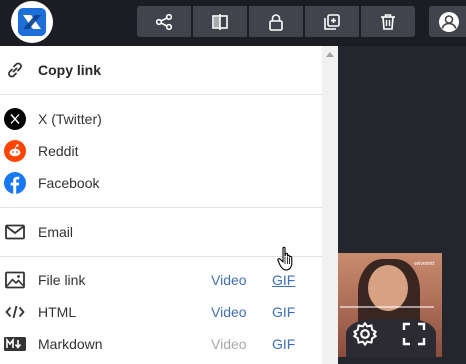  Describe the element at coordinates (330, 205) in the screenshot. I see `scrollbar` at that location.